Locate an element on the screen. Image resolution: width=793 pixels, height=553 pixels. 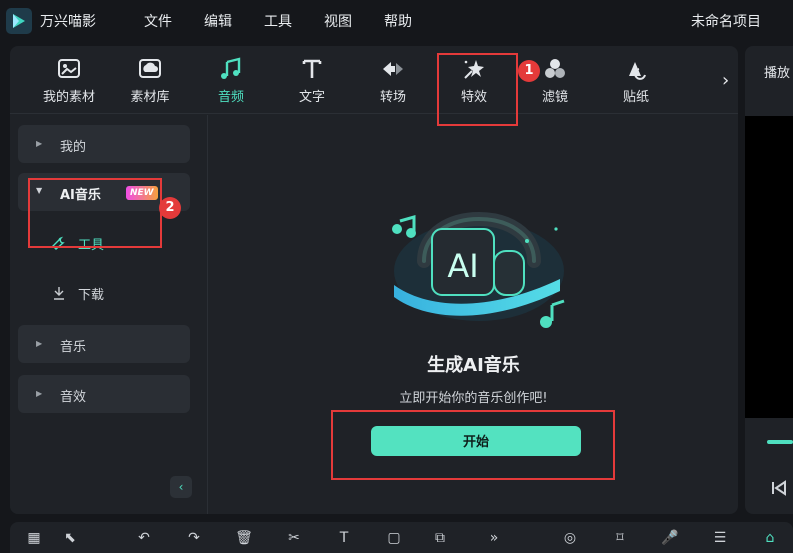
ai-tool-icon: ⧉ is located at coordinates (440, 540).